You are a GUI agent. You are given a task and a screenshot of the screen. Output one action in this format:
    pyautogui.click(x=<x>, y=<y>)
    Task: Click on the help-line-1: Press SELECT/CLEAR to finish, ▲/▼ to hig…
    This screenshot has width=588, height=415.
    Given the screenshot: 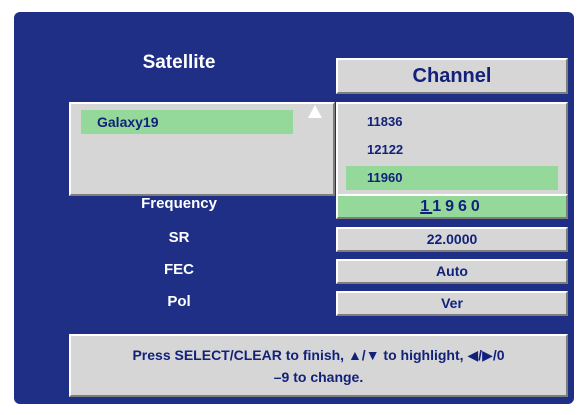 What is the action you would take?
    pyautogui.click(x=318, y=355)
    